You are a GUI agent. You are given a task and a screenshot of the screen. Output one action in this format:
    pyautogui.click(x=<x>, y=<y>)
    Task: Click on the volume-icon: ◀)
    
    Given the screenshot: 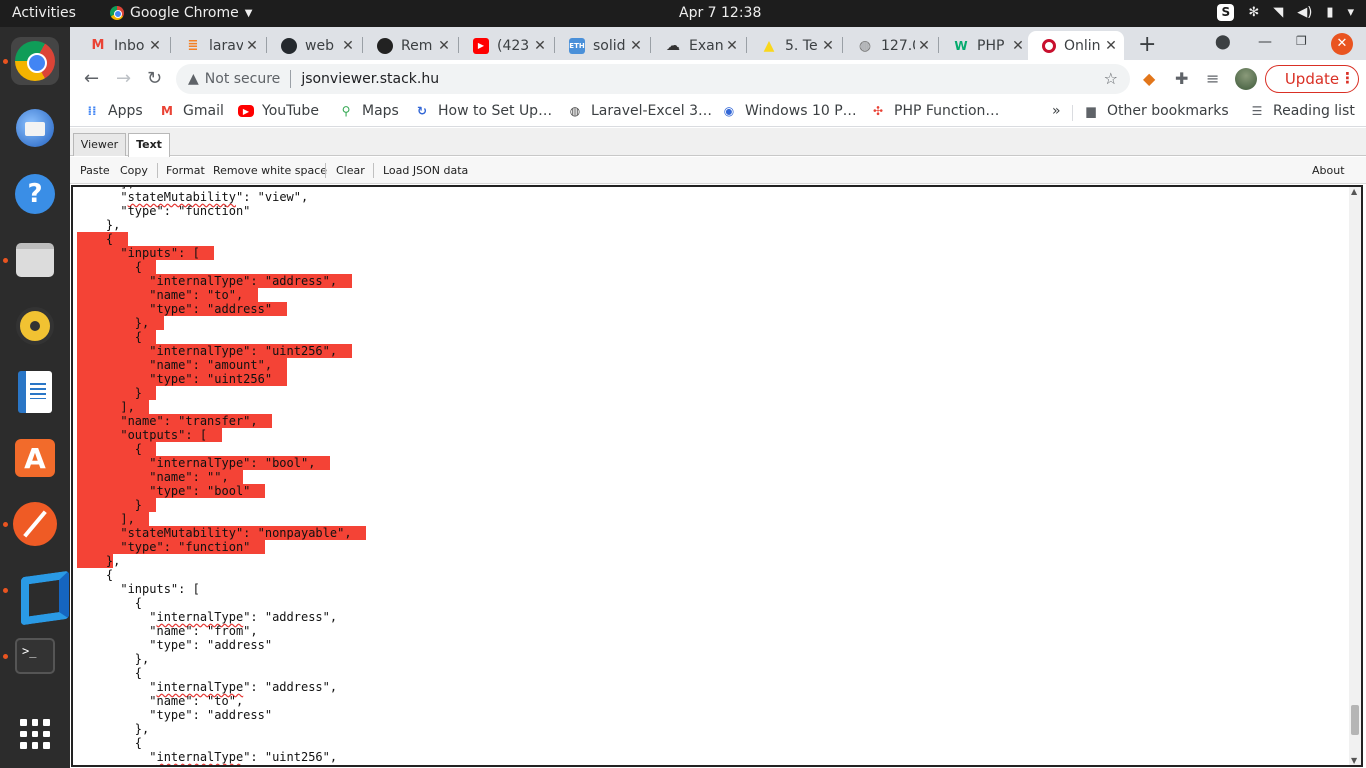 What is the action you would take?
    pyautogui.click(x=1304, y=12)
    